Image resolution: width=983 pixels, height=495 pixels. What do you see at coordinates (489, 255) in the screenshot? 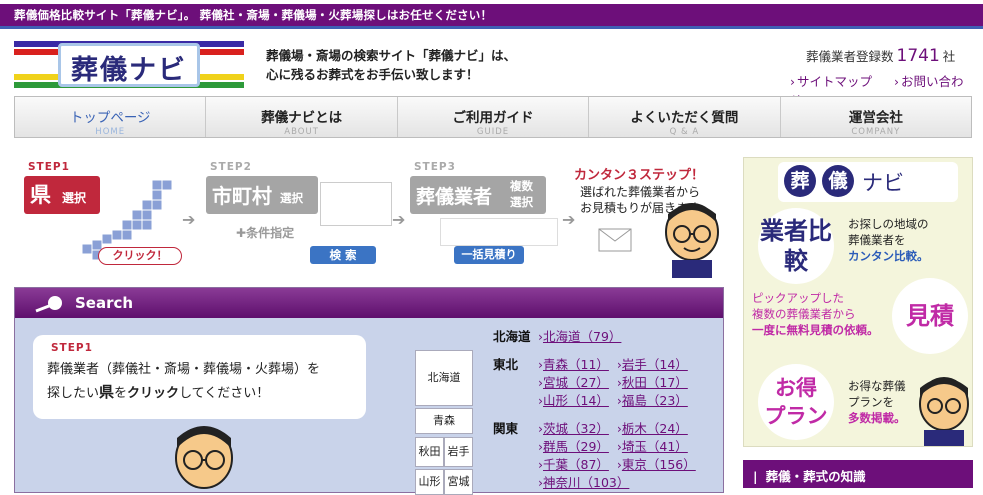
I see `bulk-quote-label: 一括見積り` at bounding box center [489, 255].